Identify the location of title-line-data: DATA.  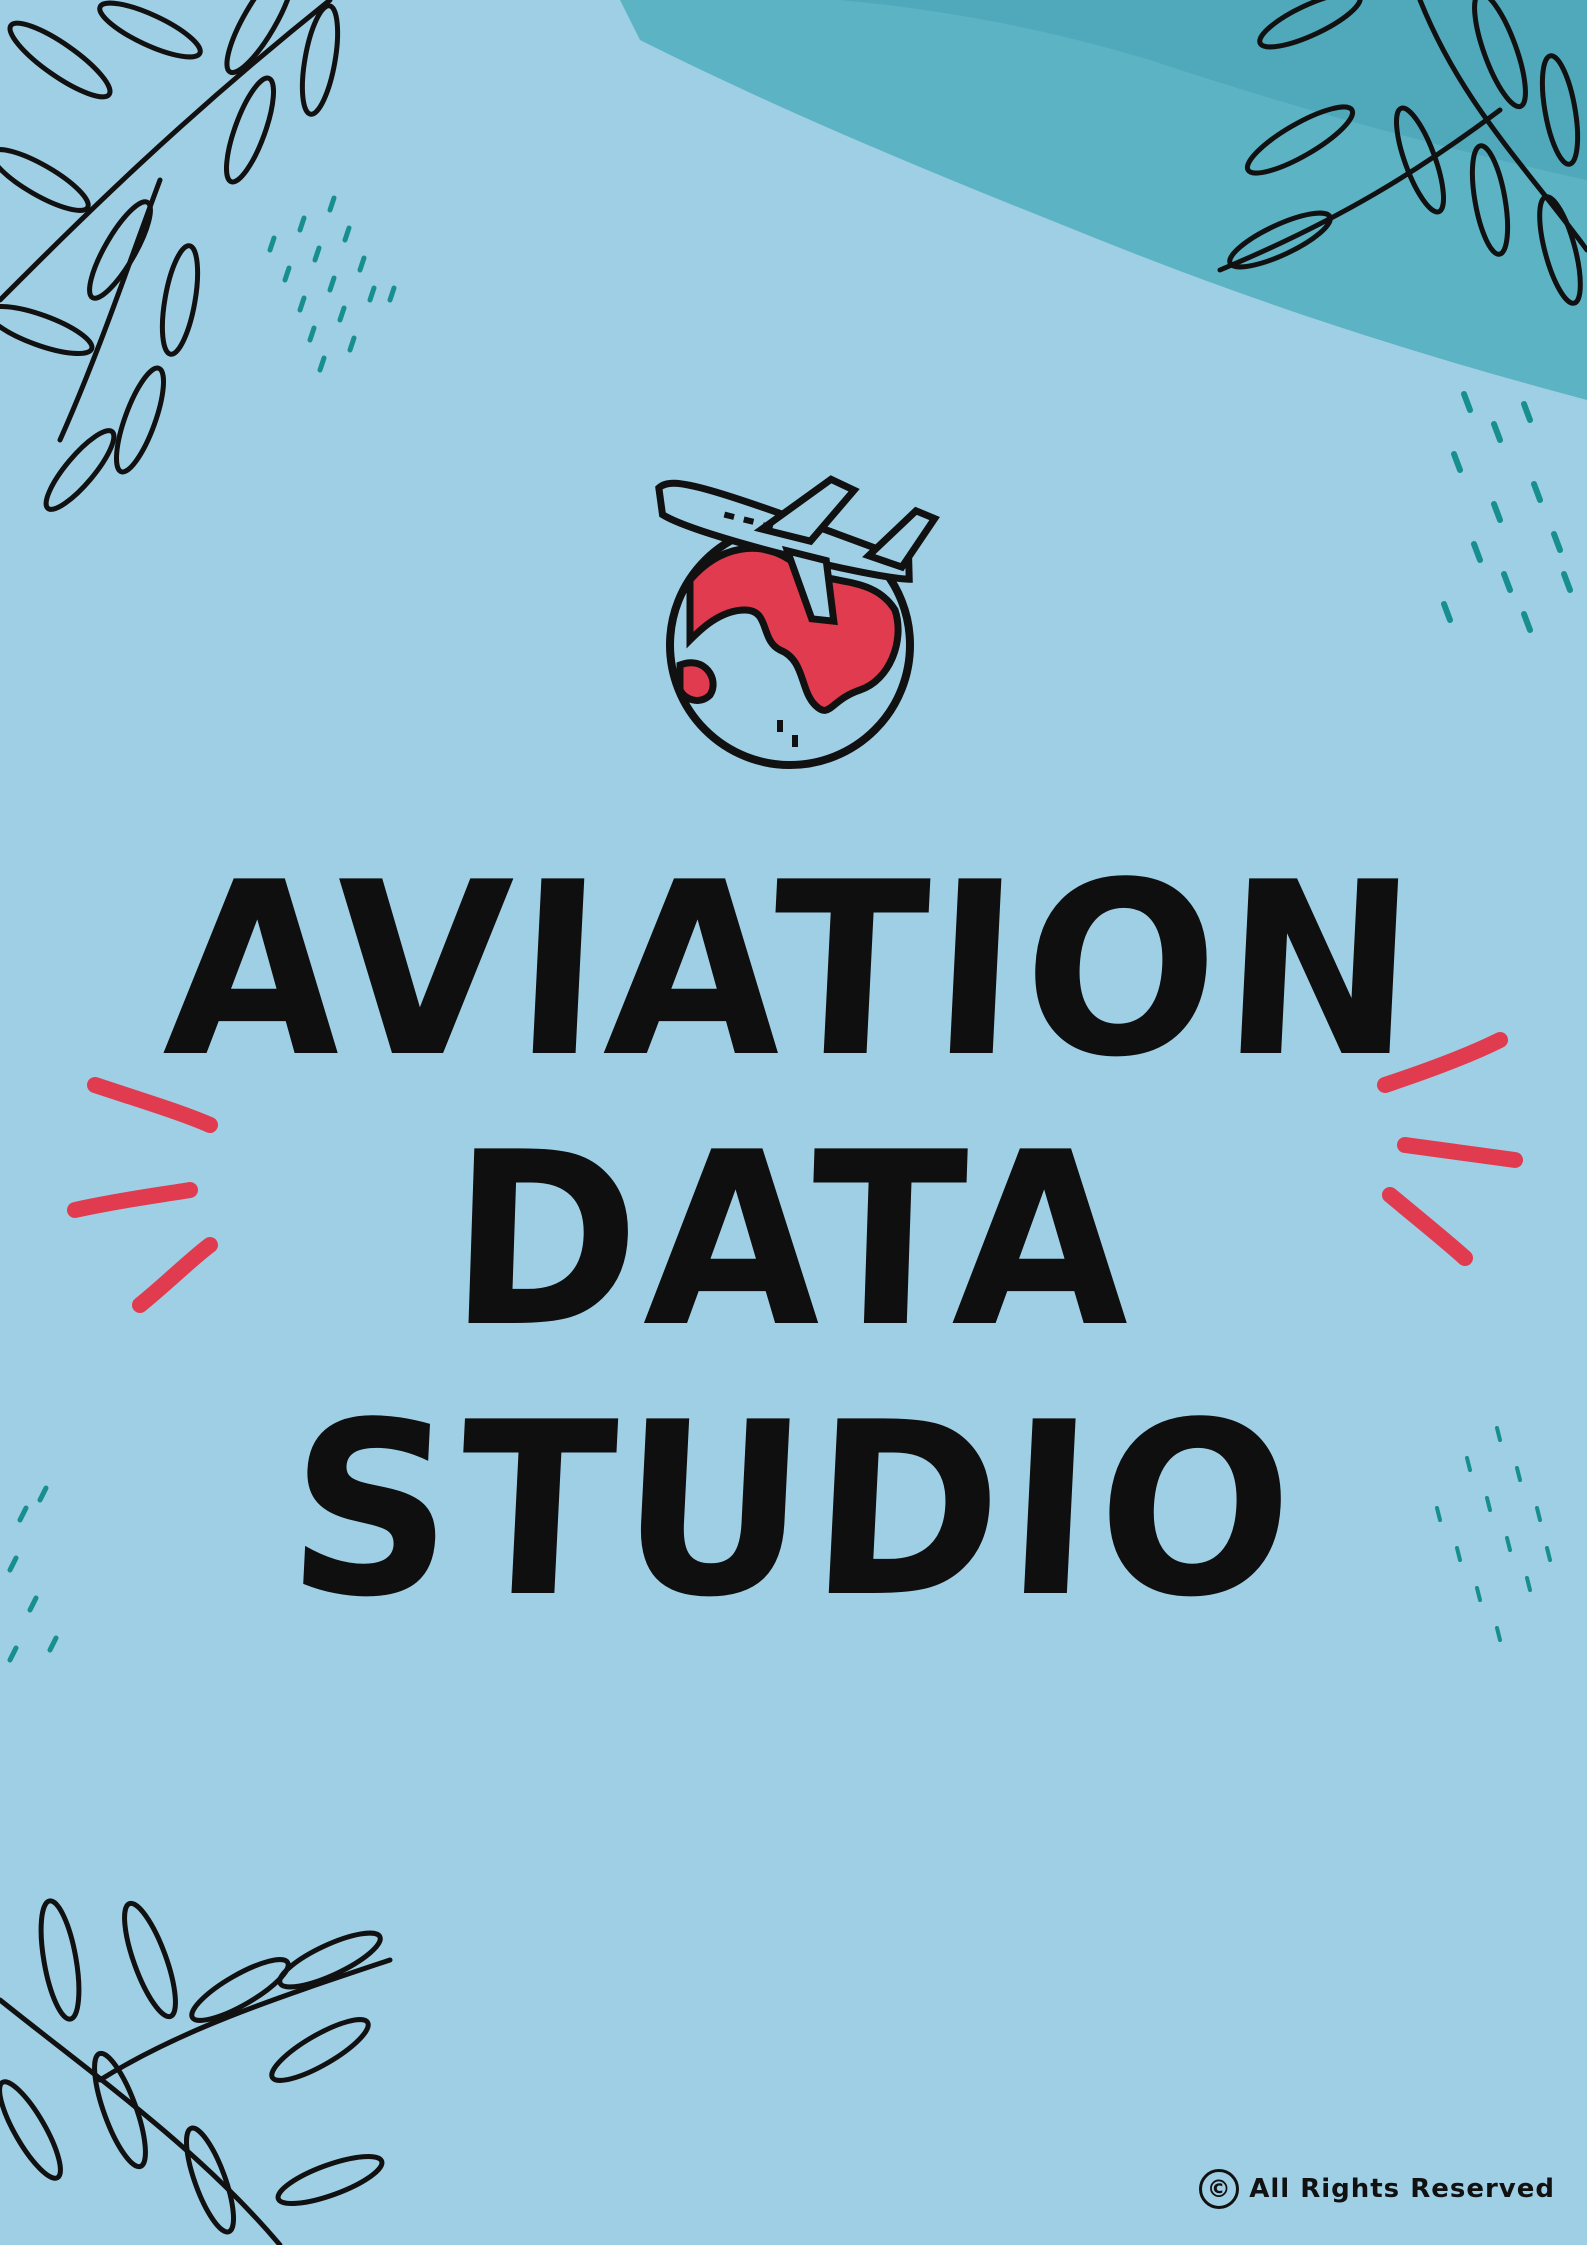
(793, 1240).